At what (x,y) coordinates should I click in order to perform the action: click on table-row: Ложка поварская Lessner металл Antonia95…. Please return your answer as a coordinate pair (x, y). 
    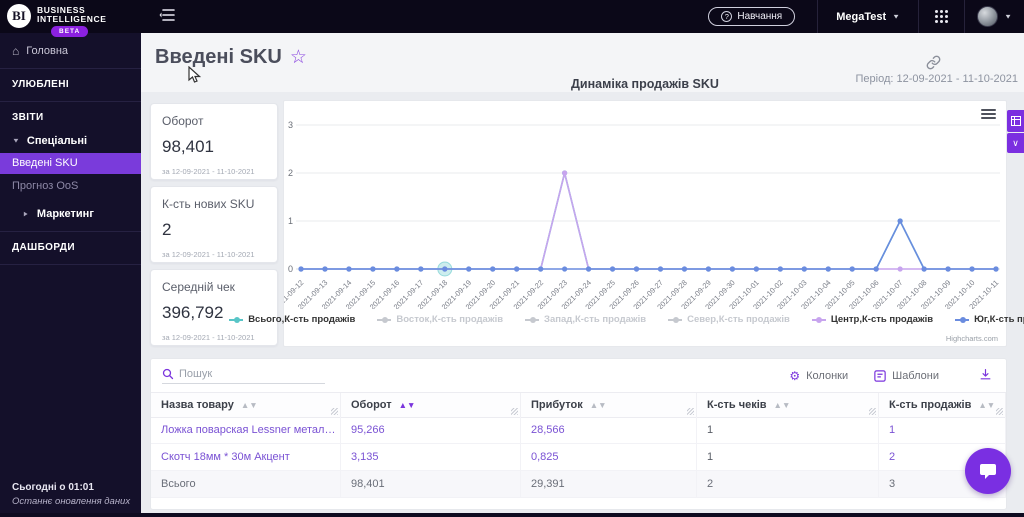
    Looking at the image, I should click on (578, 430).